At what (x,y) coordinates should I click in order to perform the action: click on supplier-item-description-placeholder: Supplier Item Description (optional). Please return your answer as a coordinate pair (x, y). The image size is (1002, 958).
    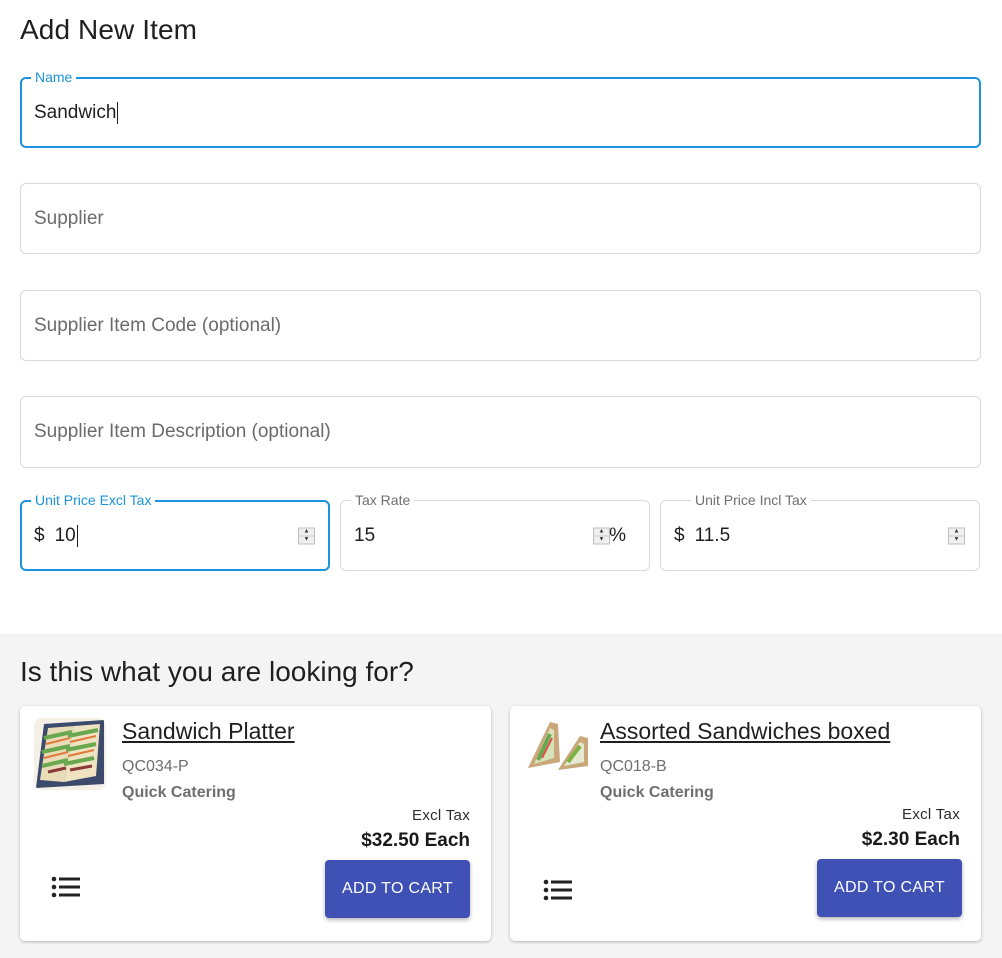
    Looking at the image, I should click on (182, 431).